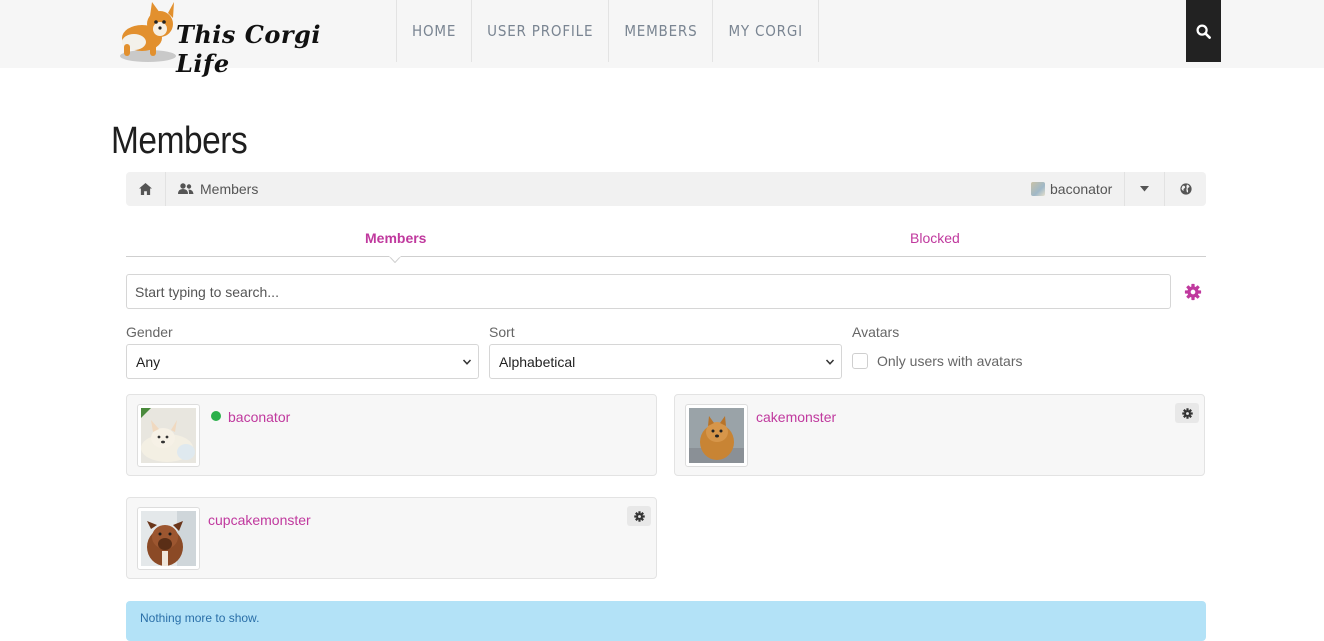 This screenshot has height=641, width=1324. I want to click on active-tab-pointer-icon, so click(395, 259).